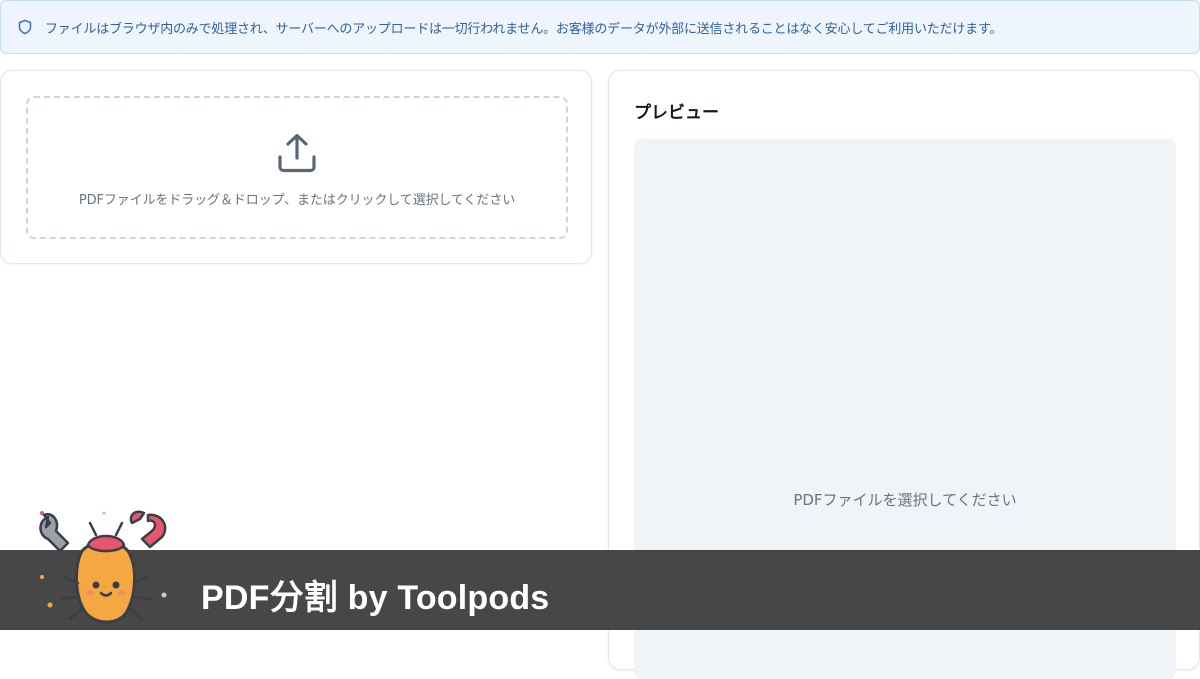  Describe the element at coordinates (25, 27) in the screenshot. I see `shield-icon` at that location.